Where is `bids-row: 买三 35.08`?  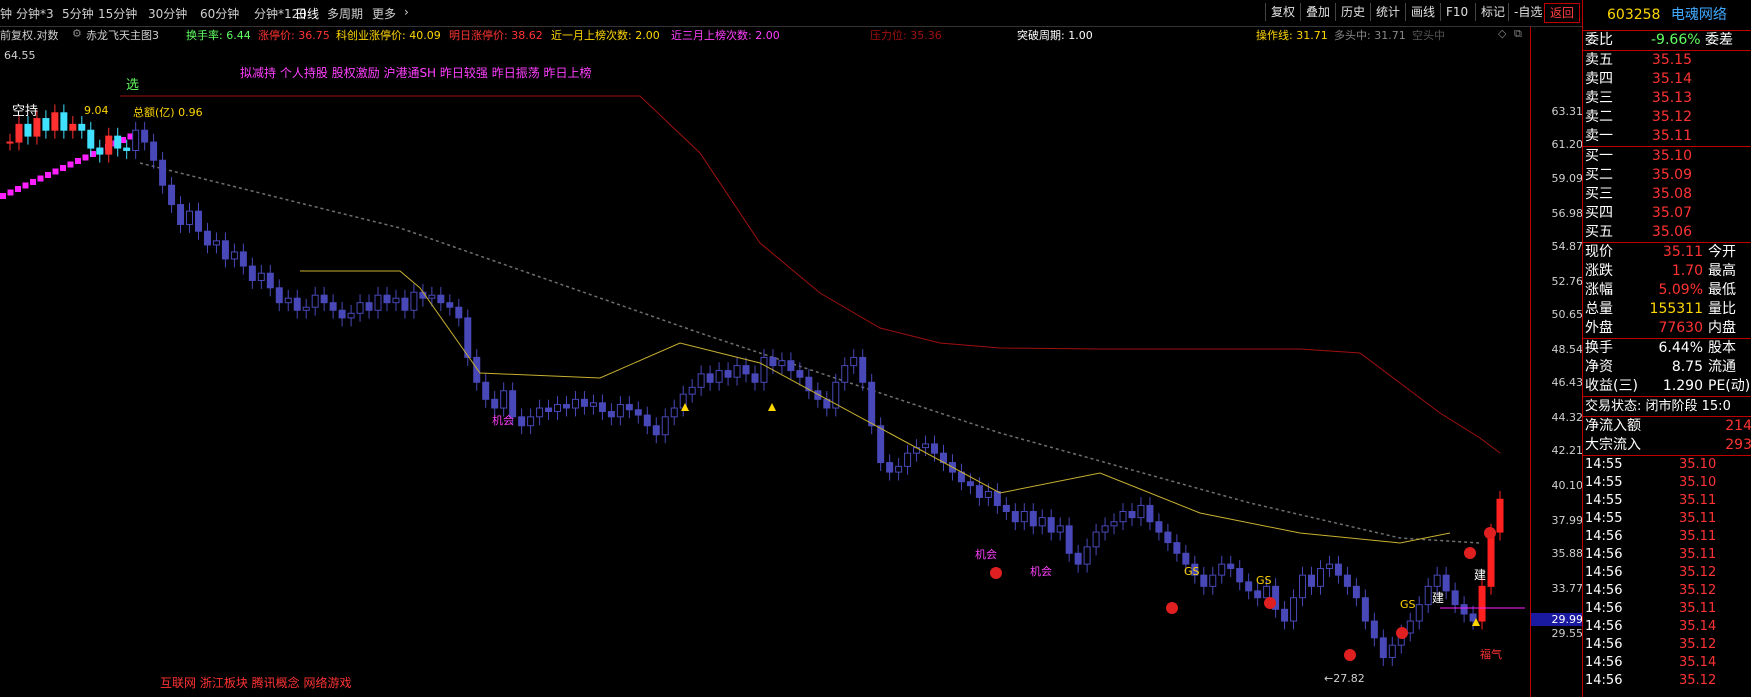 bids-row: 买三 35.08 is located at coordinates (1667, 194).